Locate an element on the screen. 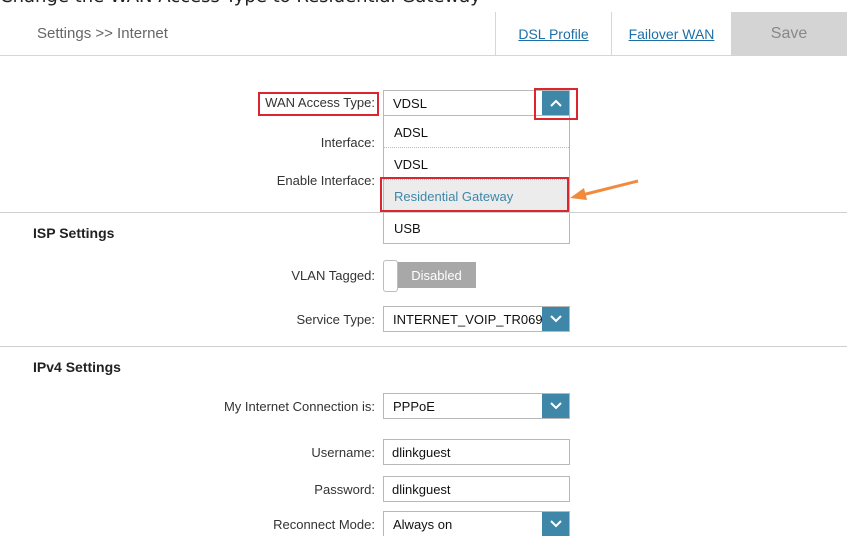  password-label: Password: is located at coordinates (344, 489).